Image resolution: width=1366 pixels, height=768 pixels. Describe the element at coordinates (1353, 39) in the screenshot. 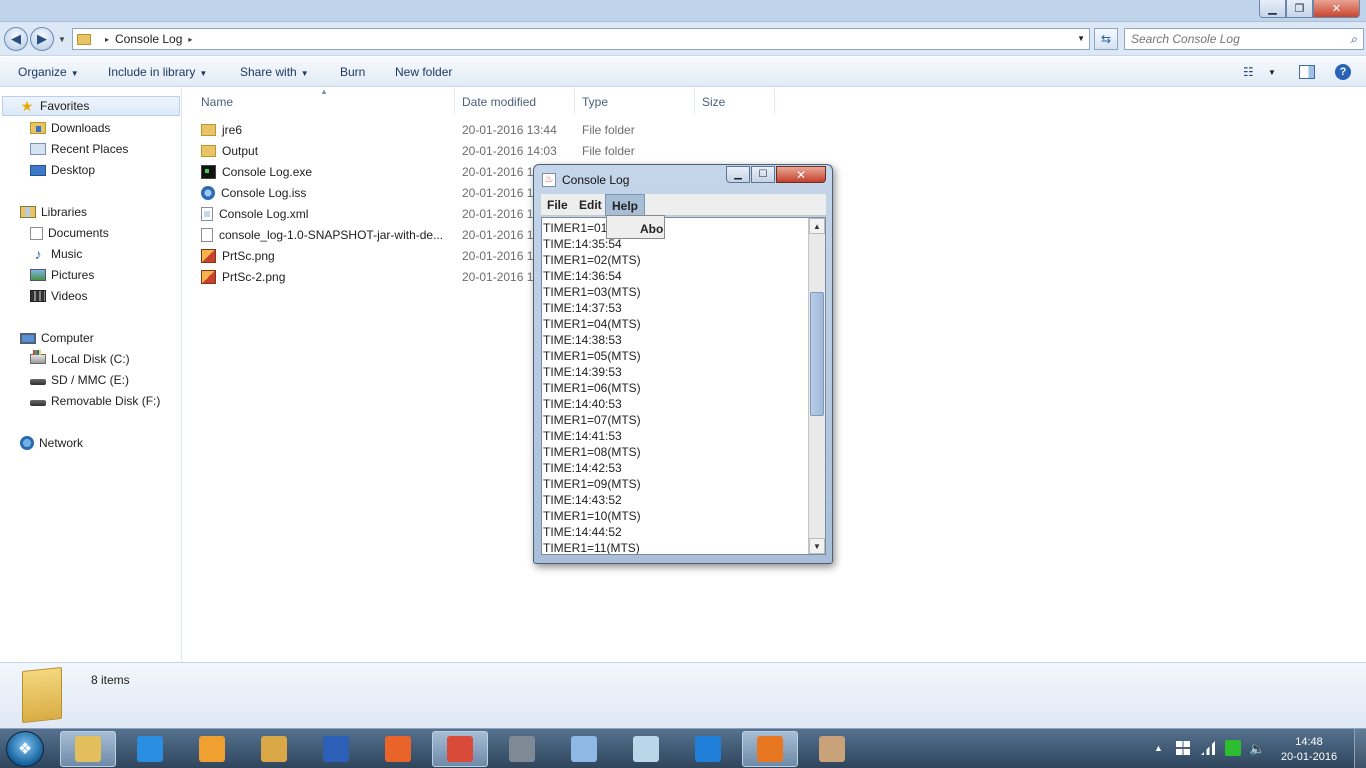

I see `search-icon: ⌕` at that location.